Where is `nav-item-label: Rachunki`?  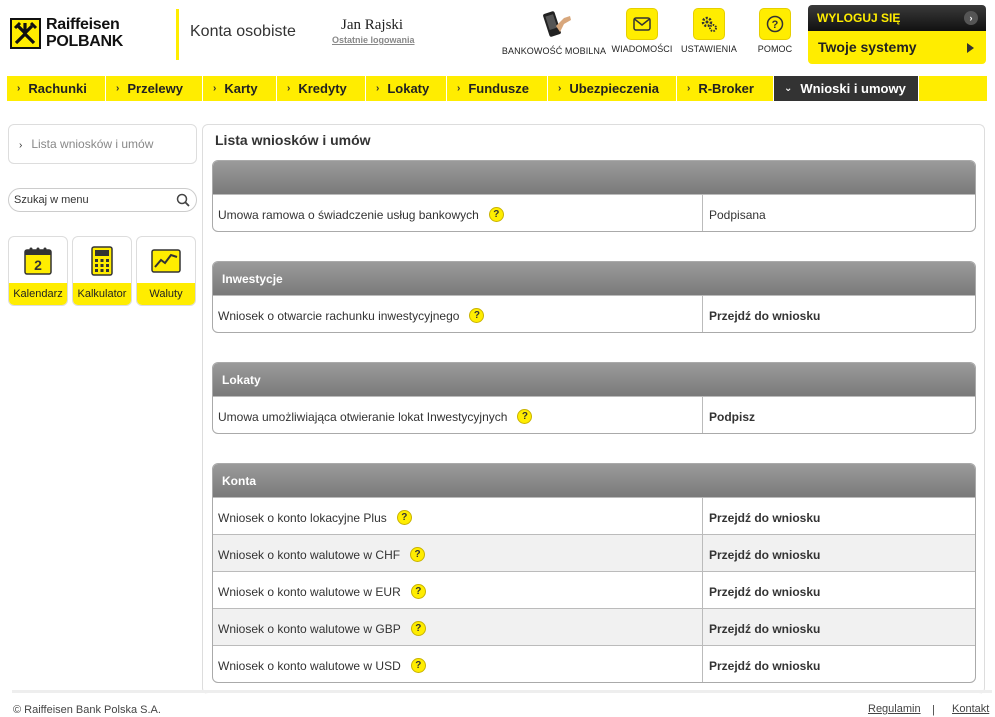
nav-item-label: Rachunki is located at coordinates (57, 88).